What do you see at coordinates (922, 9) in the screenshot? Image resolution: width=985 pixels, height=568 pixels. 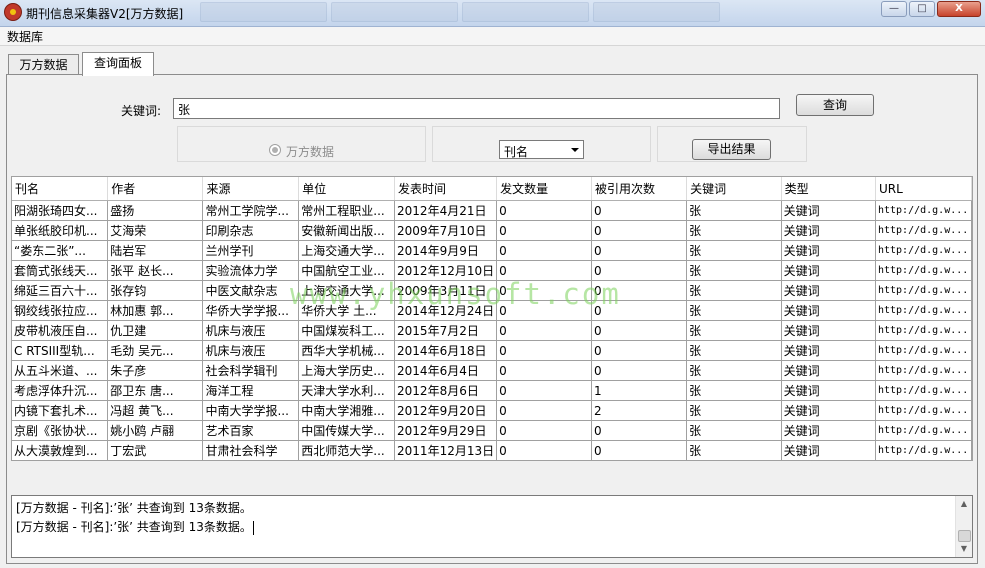 I see `maximize-button: □` at bounding box center [922, 9].